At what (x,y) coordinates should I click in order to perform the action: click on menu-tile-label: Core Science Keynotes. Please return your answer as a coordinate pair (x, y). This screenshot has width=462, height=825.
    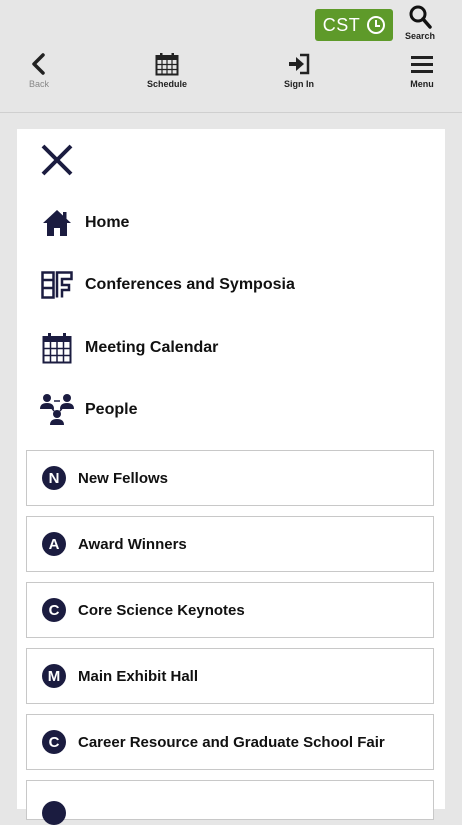
    Looking at the image, I should click on (161, 610).